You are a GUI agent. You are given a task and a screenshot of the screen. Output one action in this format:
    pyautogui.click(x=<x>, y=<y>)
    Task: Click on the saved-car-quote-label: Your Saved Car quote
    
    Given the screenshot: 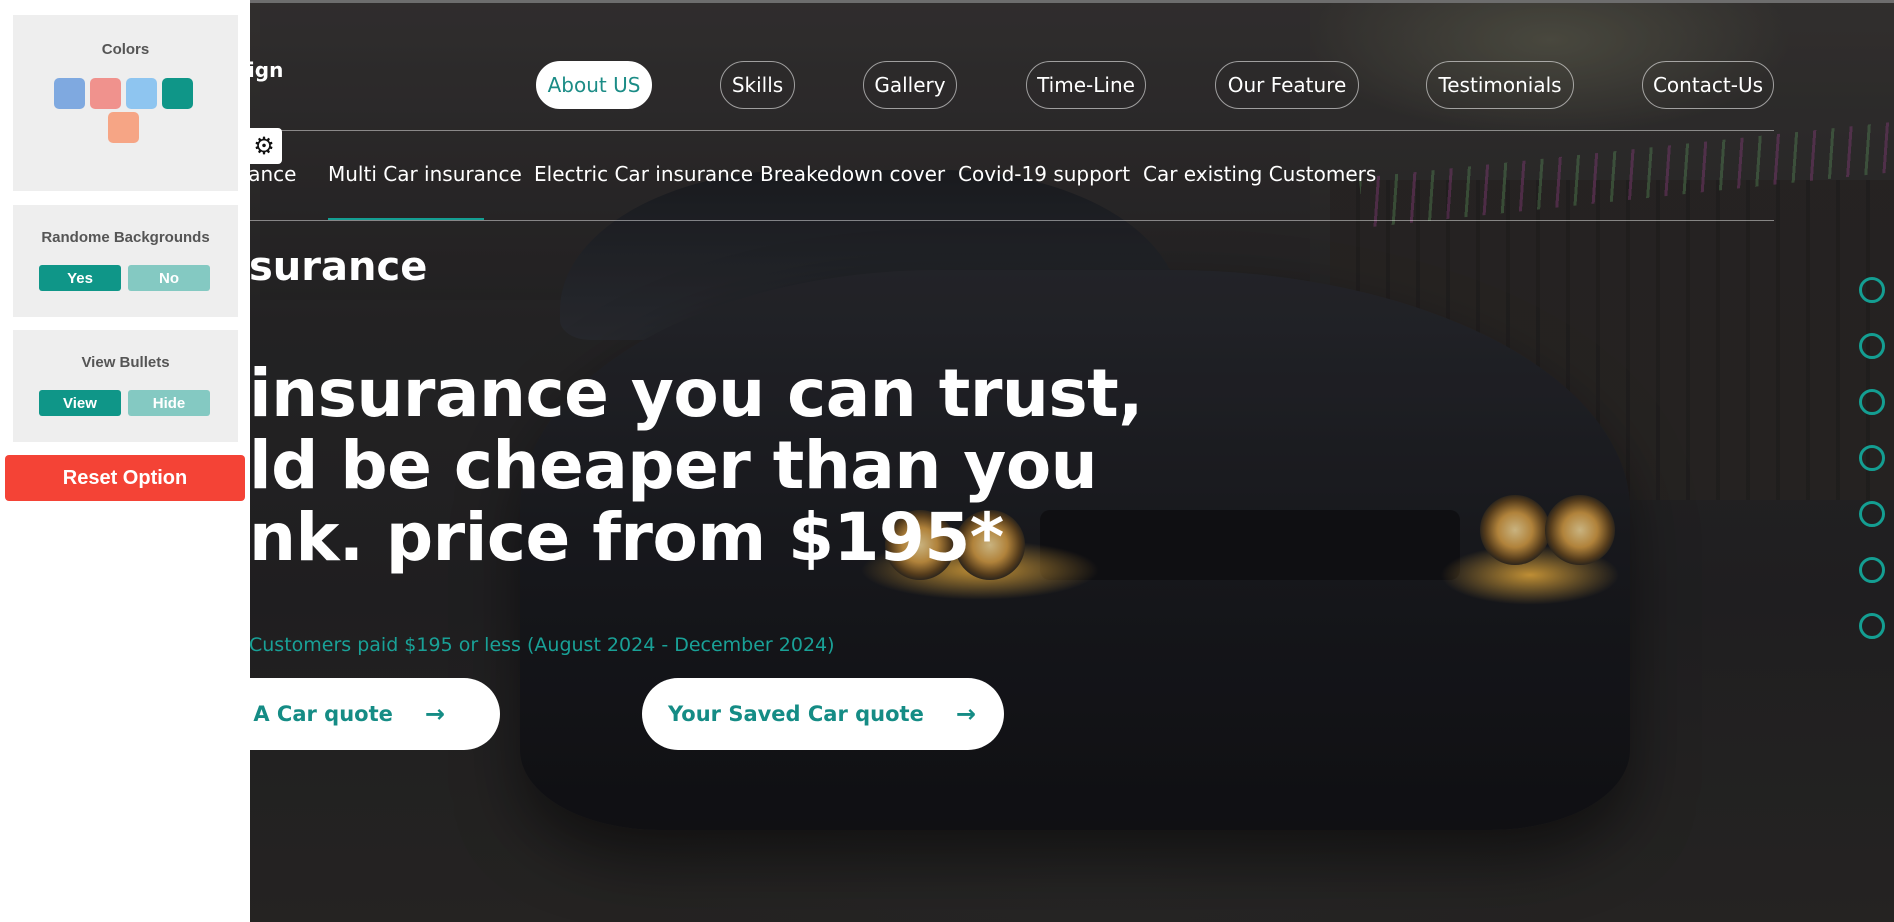 What is the action you would take?
    pyautogui.click(x=796, y=714)
    